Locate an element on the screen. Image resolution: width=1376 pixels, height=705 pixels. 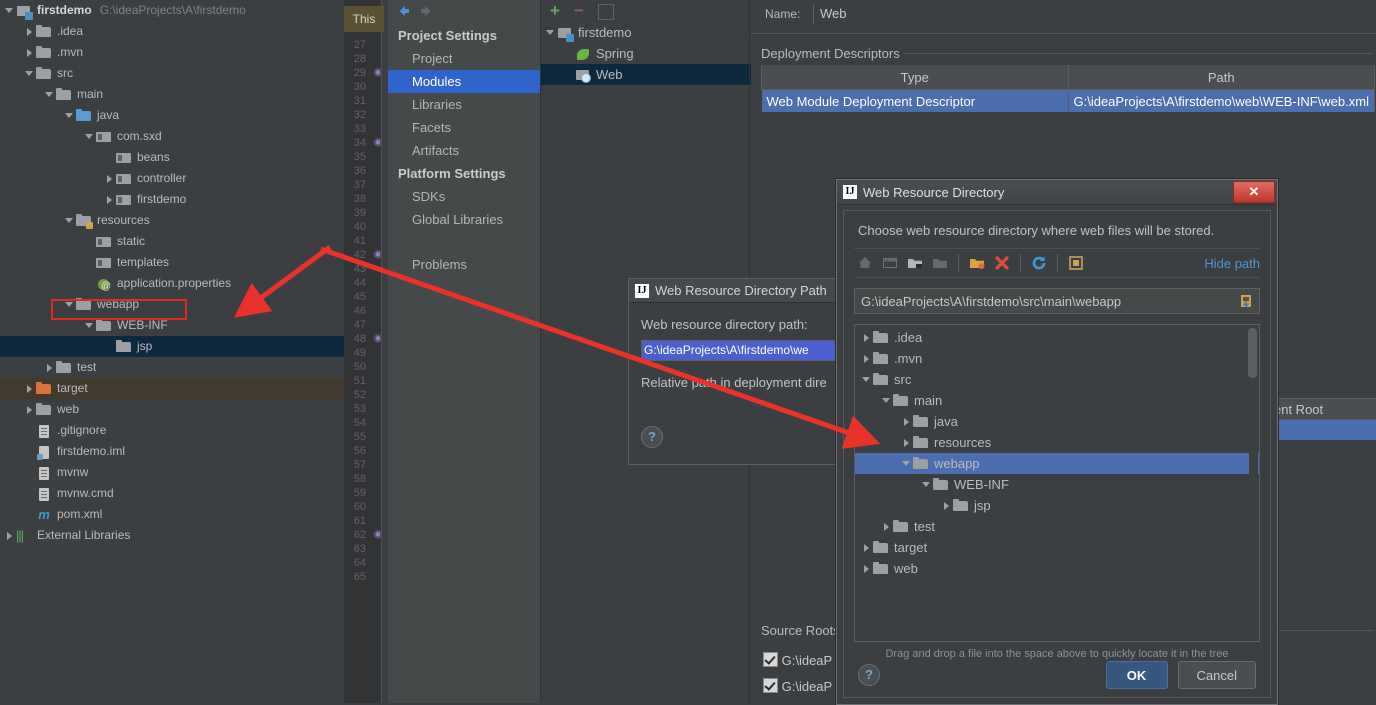
project-tree-row: main is located at coordinates (172, 94).